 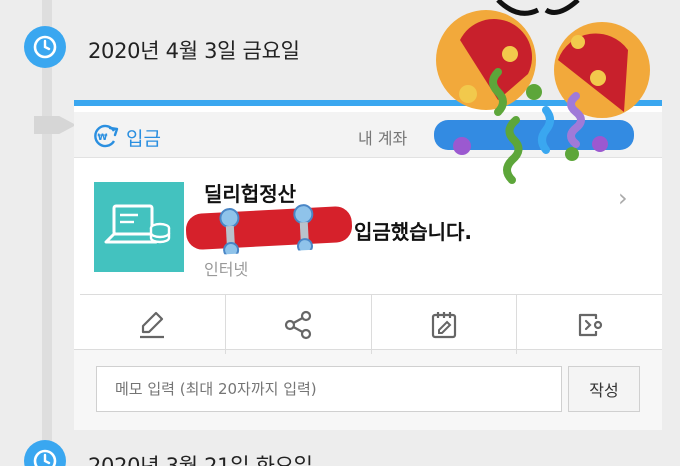 I want to click on share-button, so click(x=299, y=324).